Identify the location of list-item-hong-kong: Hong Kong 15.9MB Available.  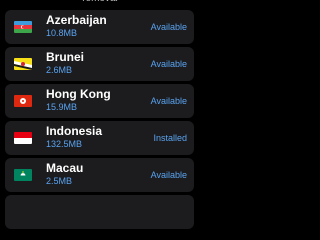
(99, 101).